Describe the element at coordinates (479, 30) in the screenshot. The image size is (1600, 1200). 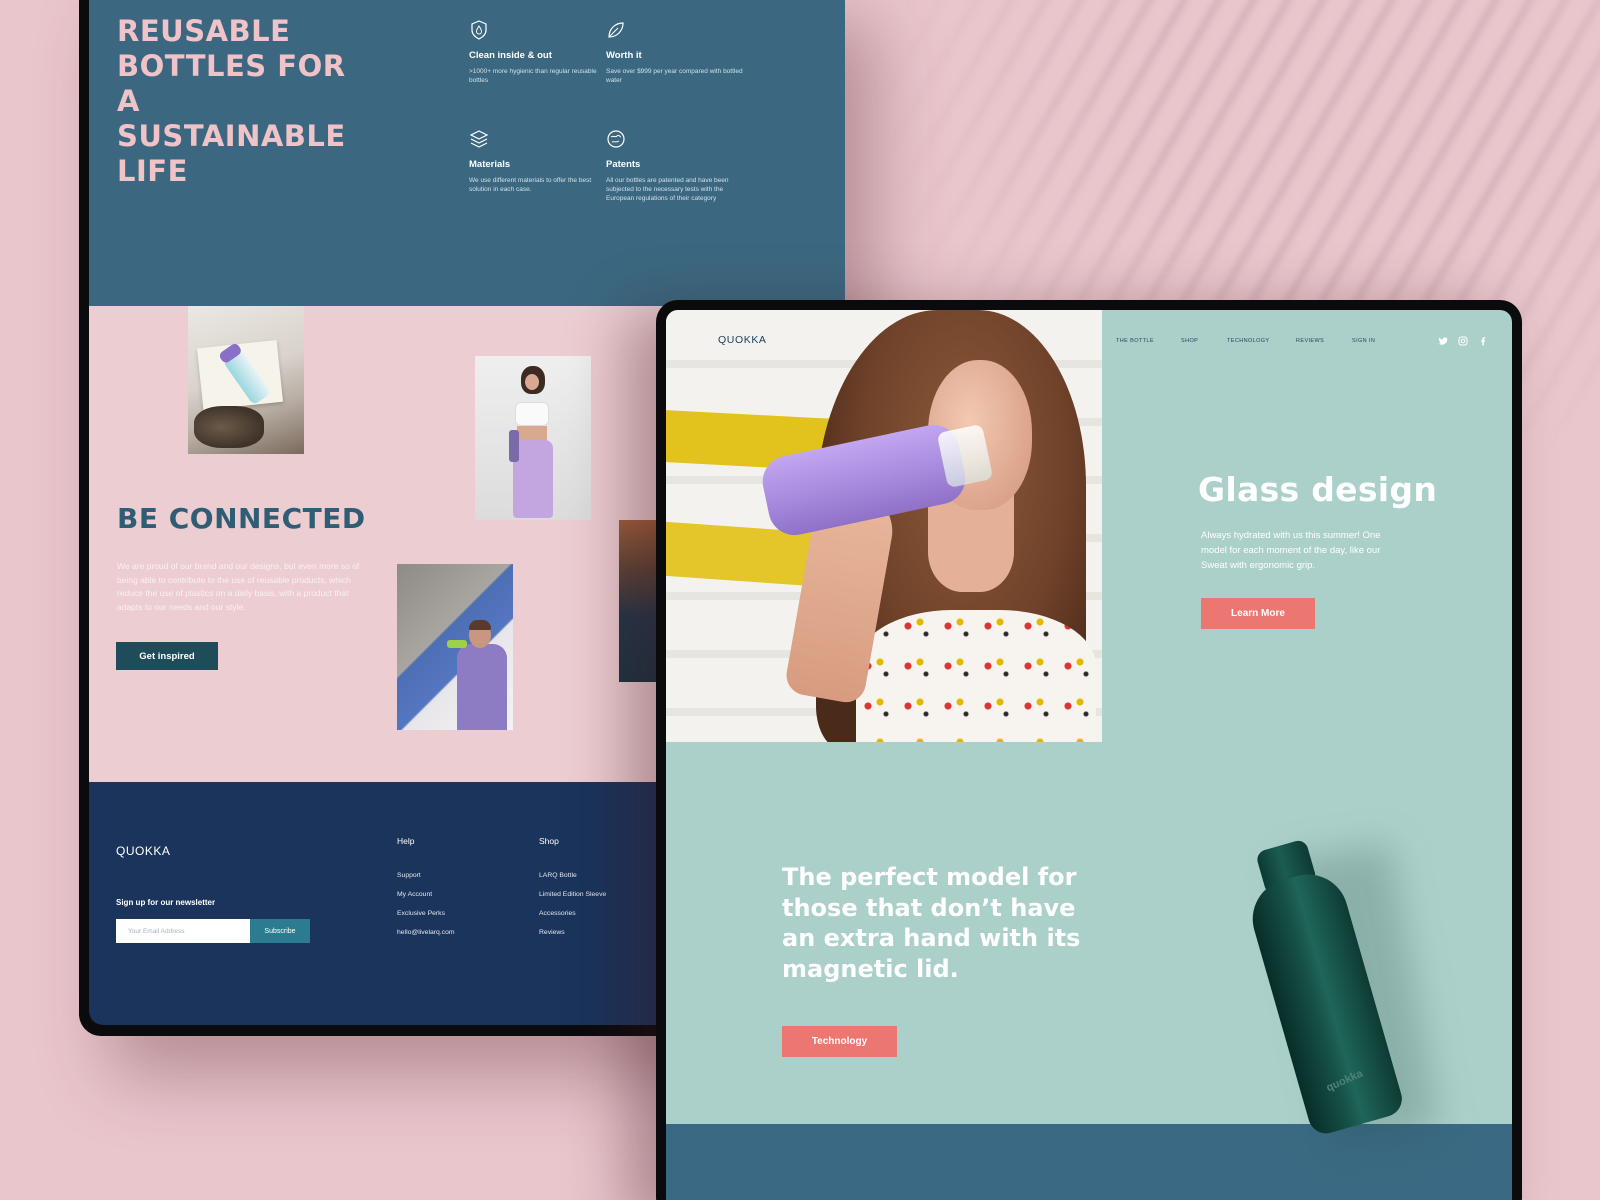
I see `shield-drop-icon` at that location.